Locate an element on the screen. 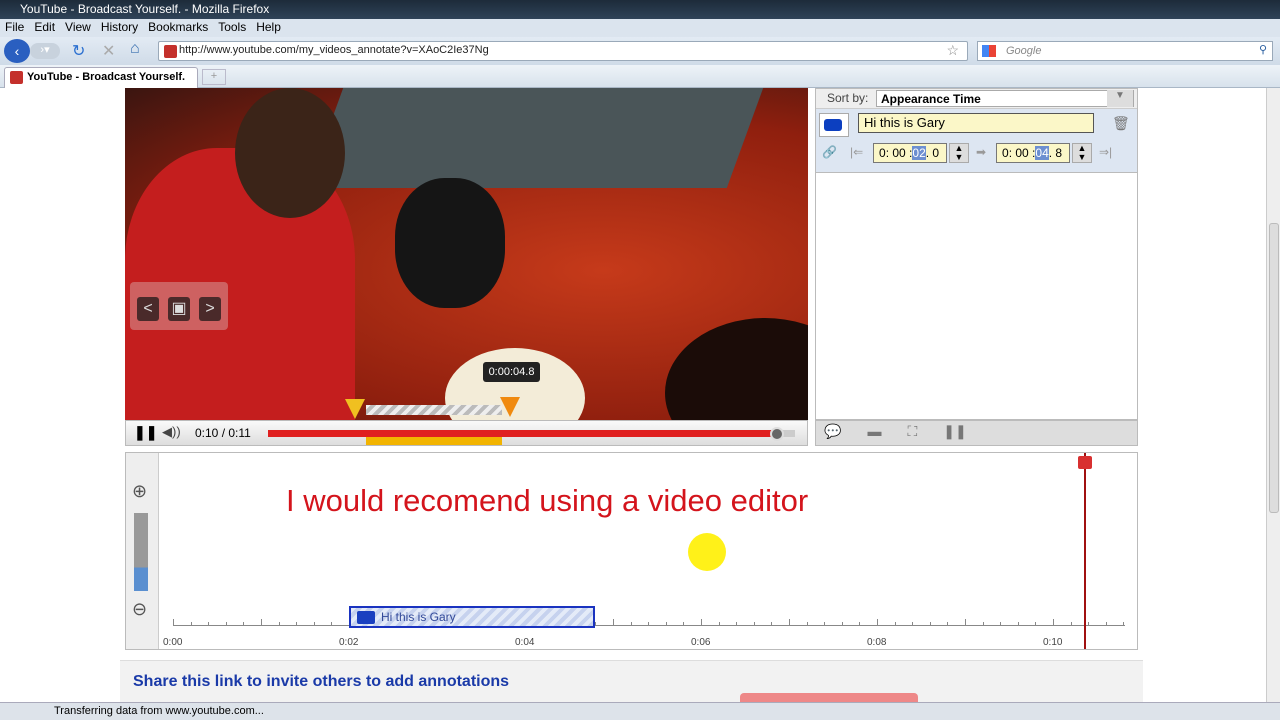 Image resolution: width=1280 pixels, height=720 pixels. annotation-track is located at coordinates (434, 441).